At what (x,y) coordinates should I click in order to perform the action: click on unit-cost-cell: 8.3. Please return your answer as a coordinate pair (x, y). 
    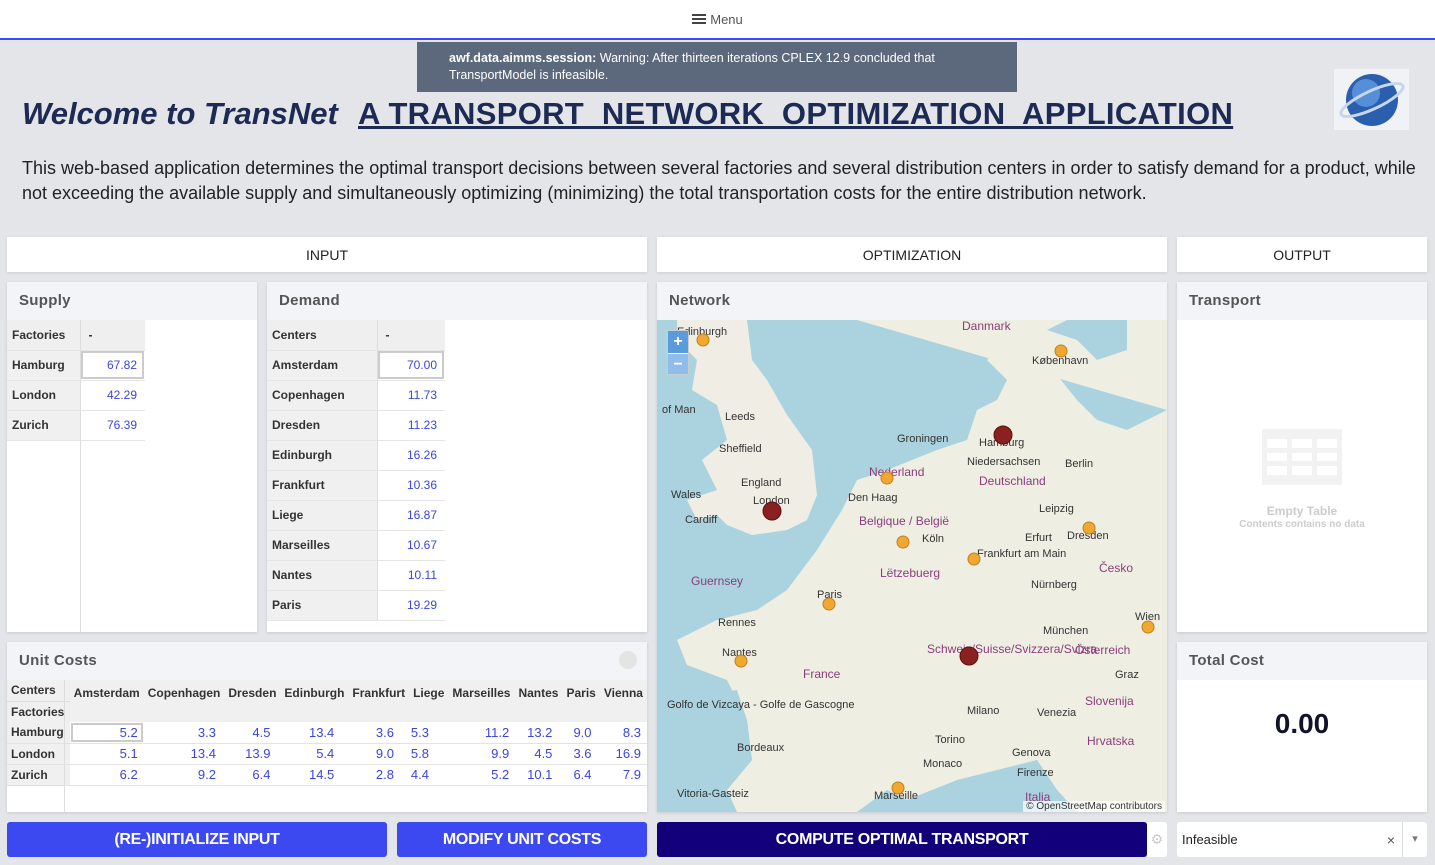
    Looking at the image, I should click on (622, 733).